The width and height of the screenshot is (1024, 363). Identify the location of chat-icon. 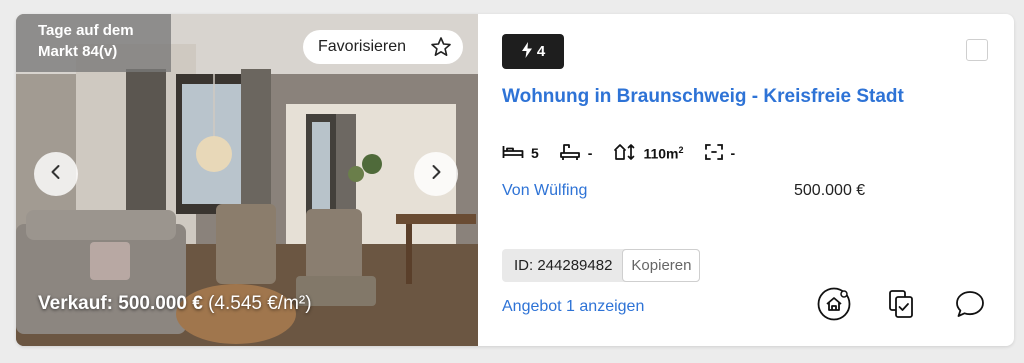
(970, 306).